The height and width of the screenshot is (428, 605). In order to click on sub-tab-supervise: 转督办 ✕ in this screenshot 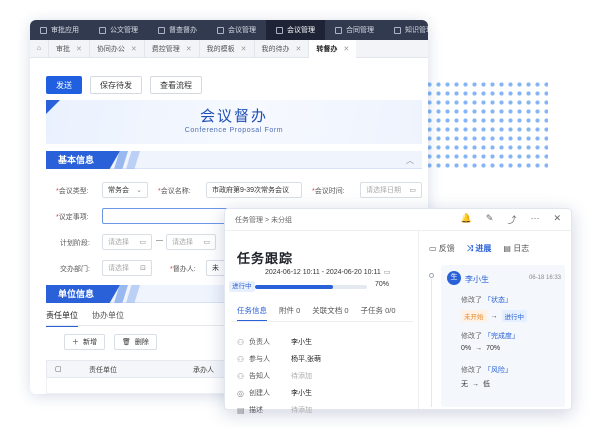, I will do `click(332, 48)`.